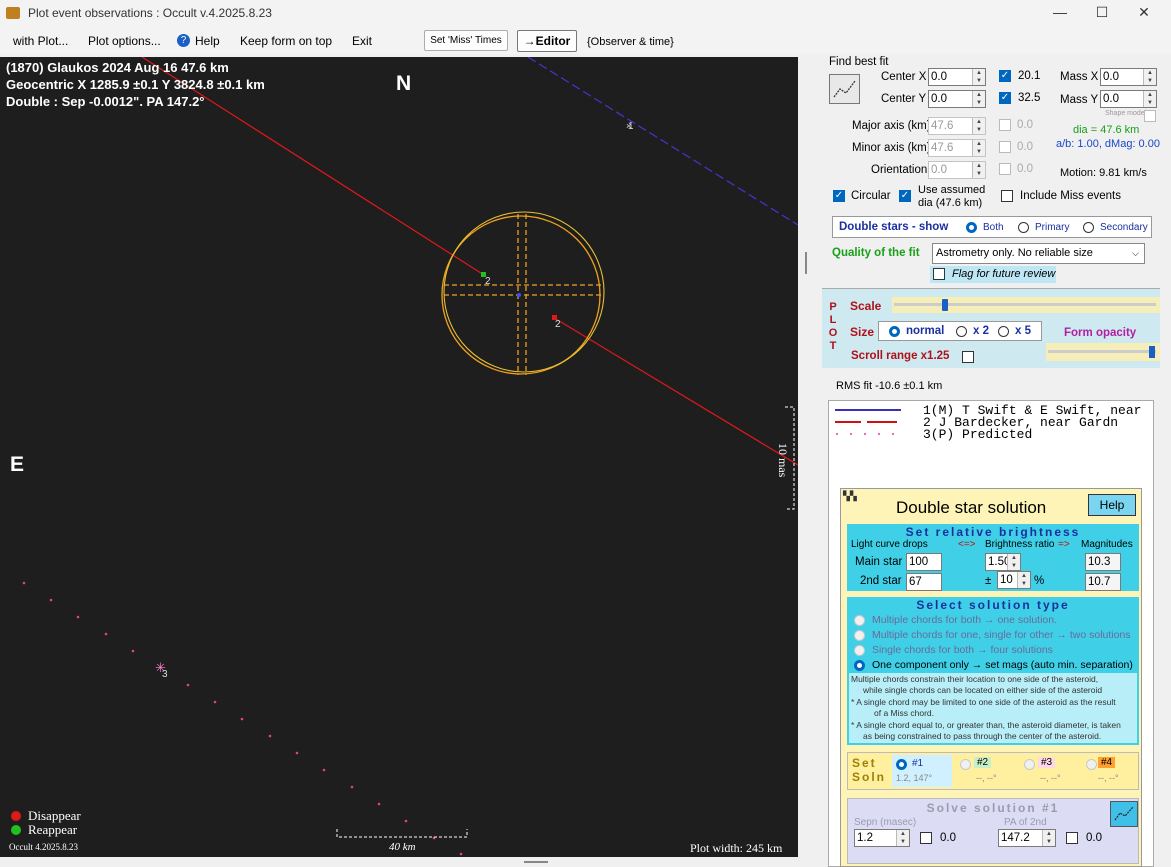 This screenshot has height=867, width=1171. What do you see at coordinates (945, 305) in the screenshot?
I see `scale-thumb` at bounding box center [945, 305].